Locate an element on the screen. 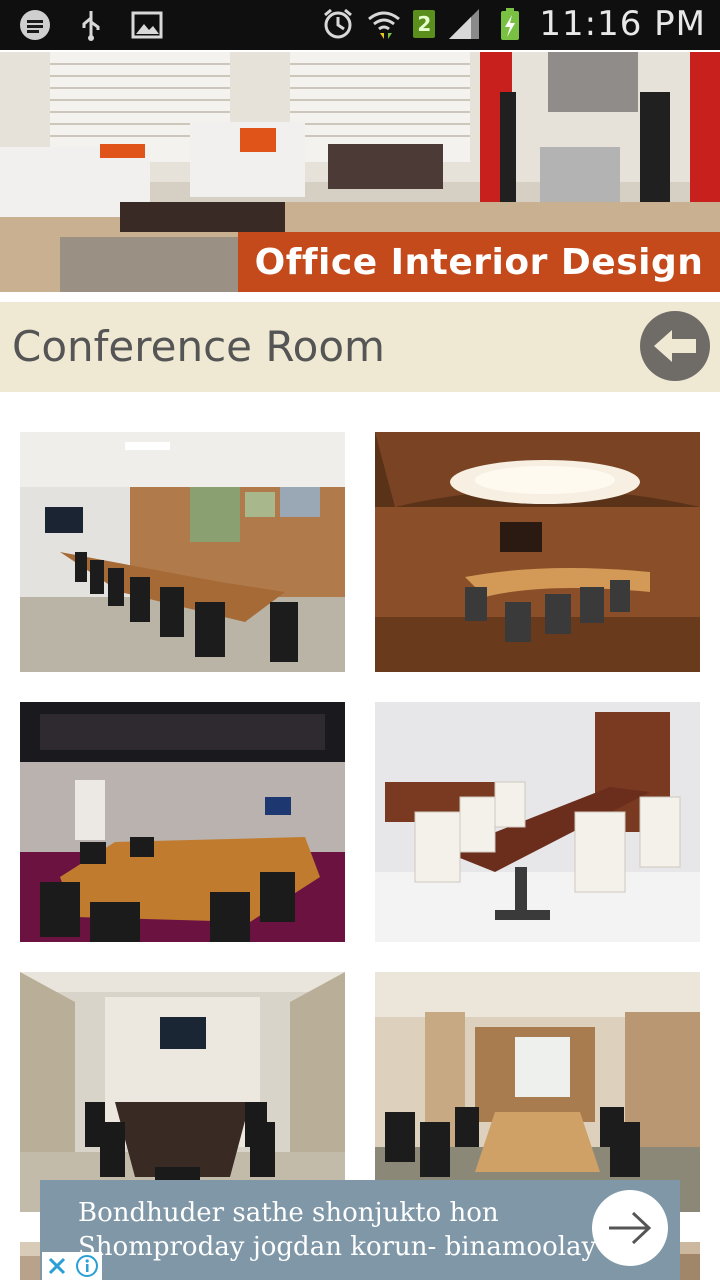 The width and height of the screenshot is (720, 1280). alarm-icon is located at coordinates (338, 23).